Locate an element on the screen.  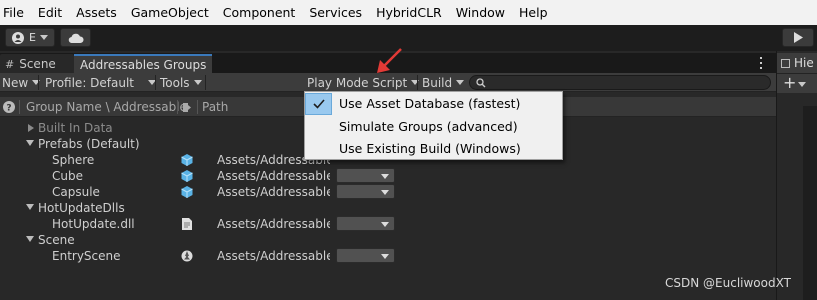
tree-row-entry: Capsule Assets/Addressables/ is located at coordinates (388, 192).